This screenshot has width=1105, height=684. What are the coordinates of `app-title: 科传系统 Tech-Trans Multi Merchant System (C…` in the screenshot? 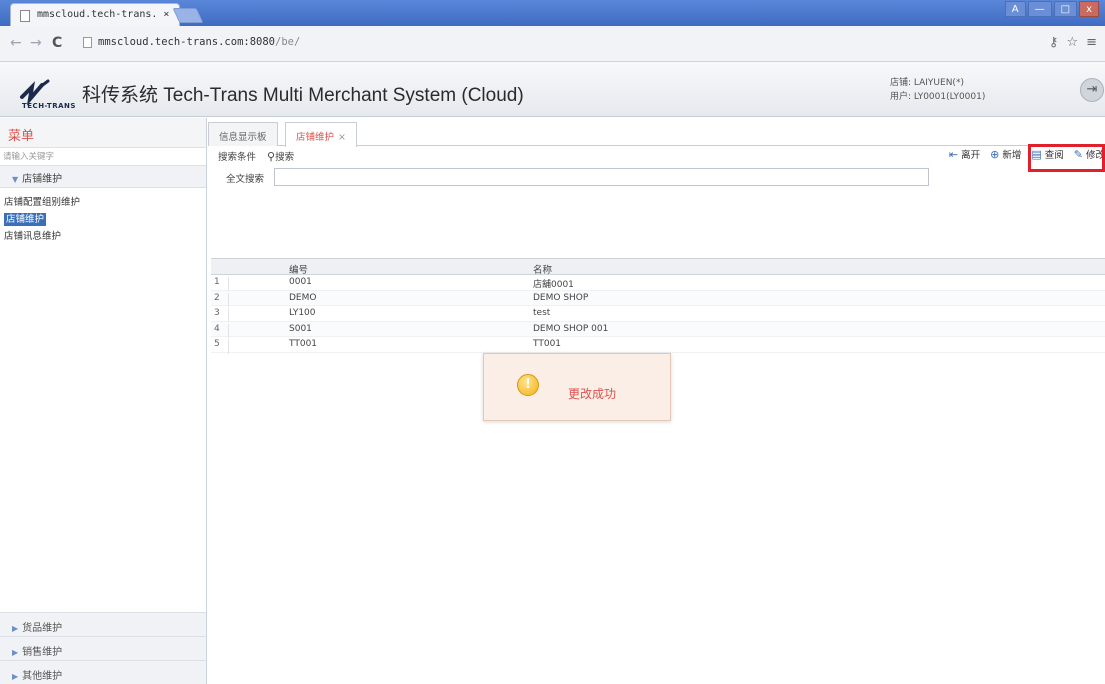 It's located at (303, 95).